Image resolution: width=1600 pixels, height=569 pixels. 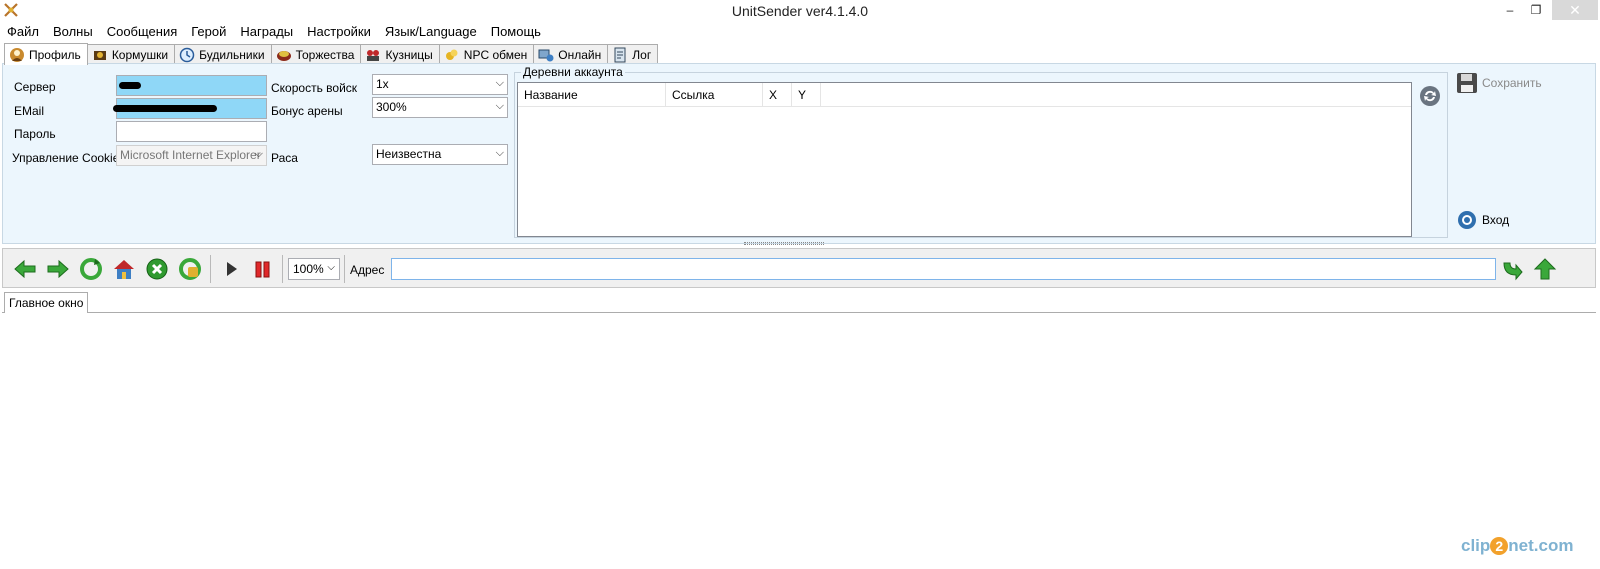 What do you see at coordinates (191, 155) in the screenshot?
I see `cookies-select: Microsoft Internet Explorer ⌵` at bounding box center [191, 155].